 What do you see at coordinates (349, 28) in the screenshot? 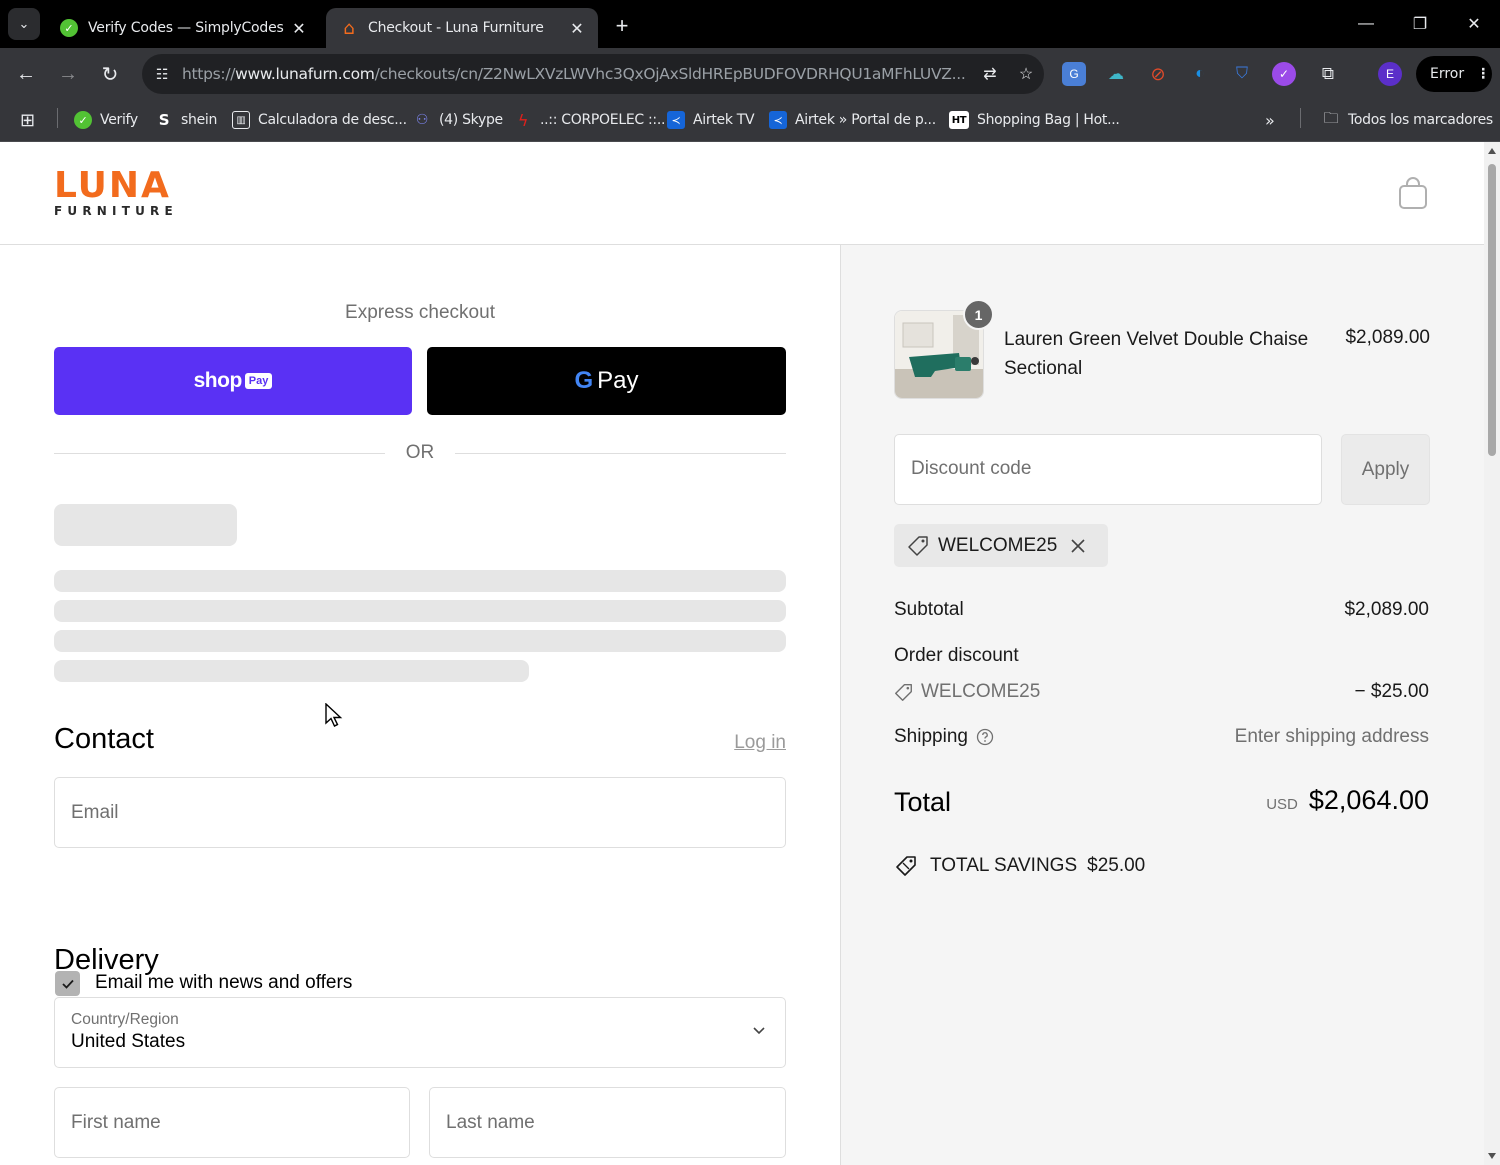
I see `luna-favicon-icon: ⌂` at bounding box center [349, 28].